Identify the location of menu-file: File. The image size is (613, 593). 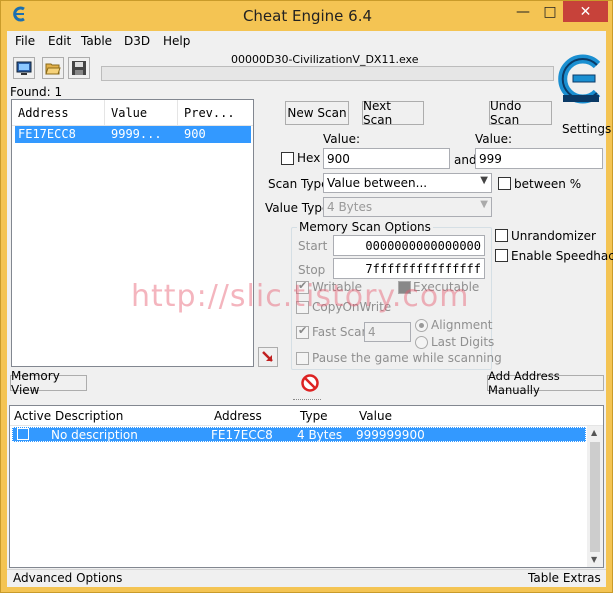
(25, 41).